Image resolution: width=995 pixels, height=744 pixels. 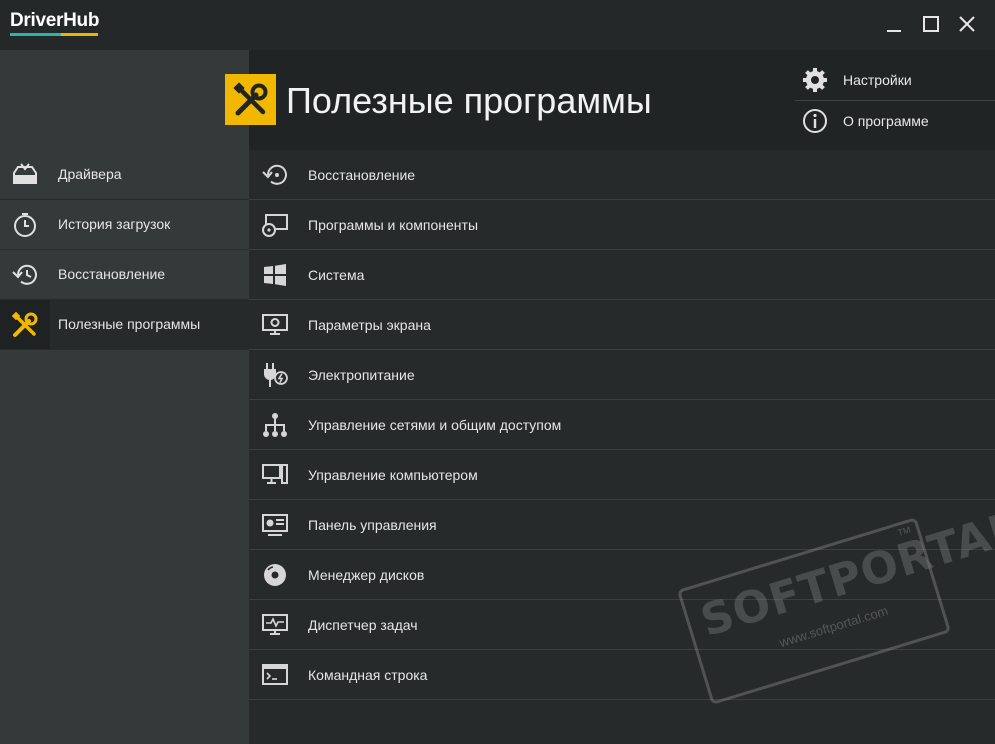 I want to click on gear-icon, so click(x=815, y=80).